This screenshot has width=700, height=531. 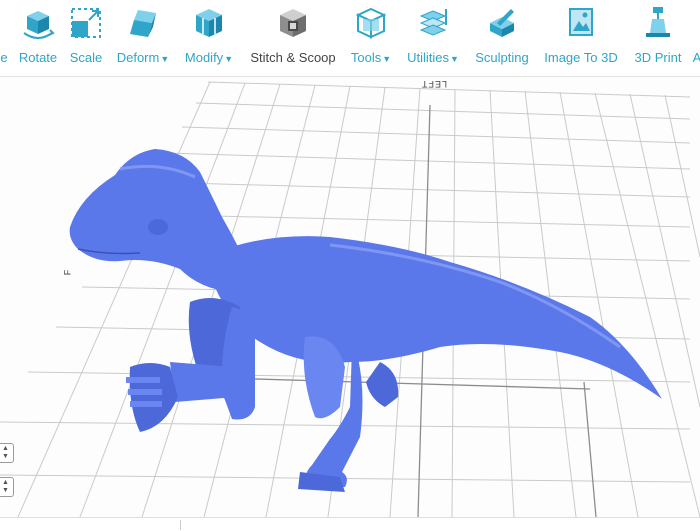 What do you see at coordinates (581, 57) in the screenshot?
I see `tool-label: Image To 3D` at bounding box center [581, 57].